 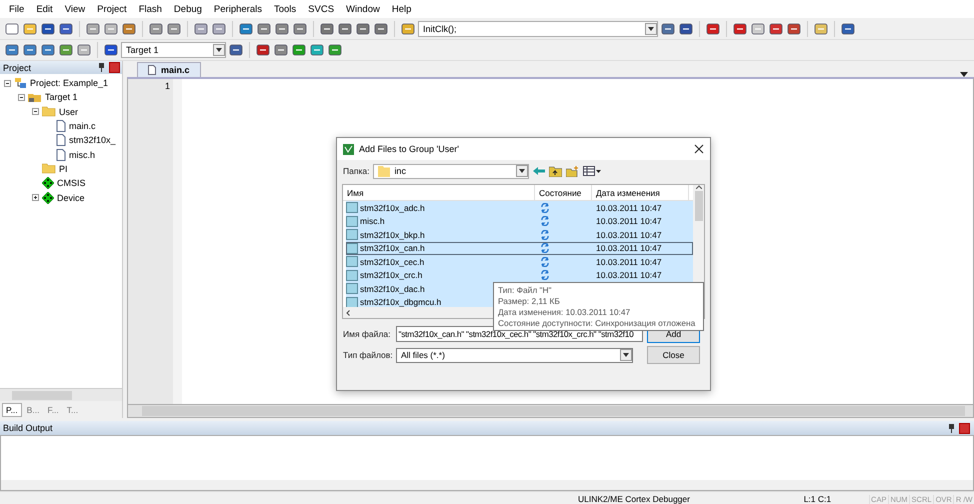 I want to click on menu-item: Debug, so click(x=188, y=9).